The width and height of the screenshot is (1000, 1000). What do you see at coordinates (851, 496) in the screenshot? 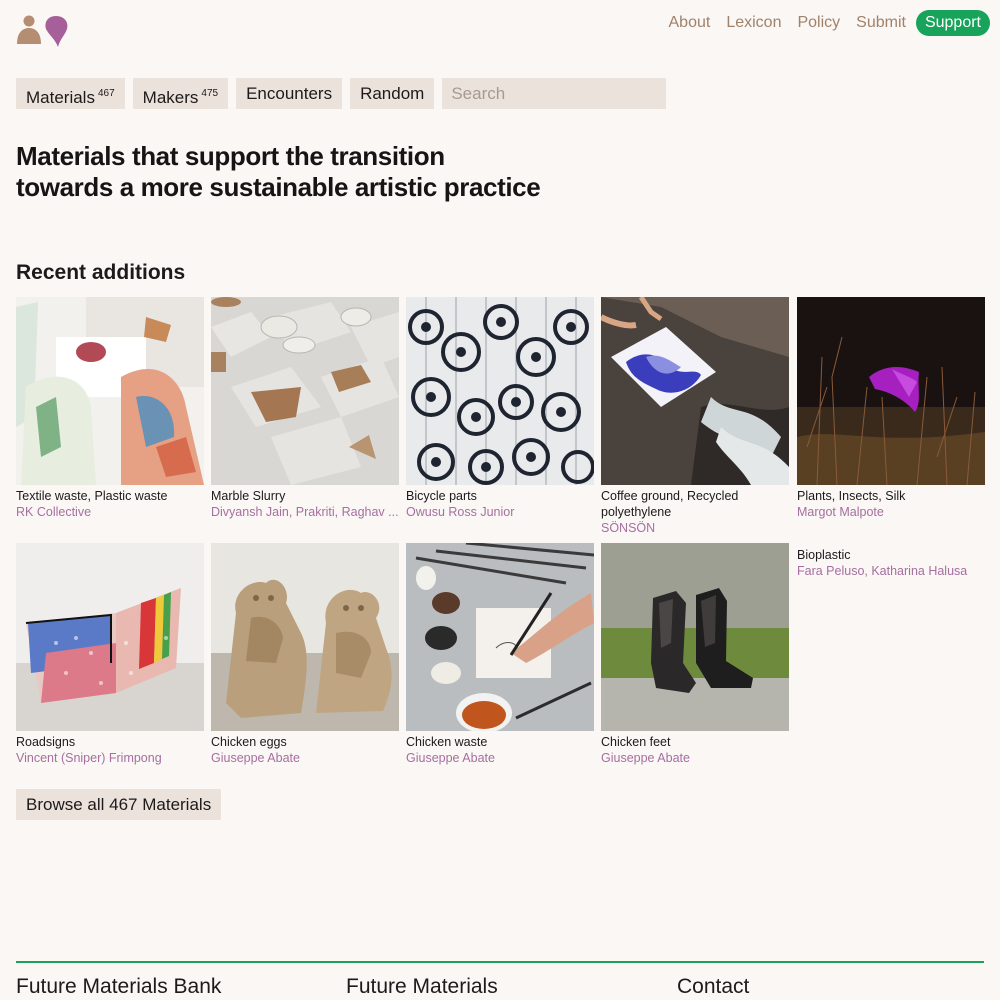
I see `material-title: Plants, Insects, Silk` at bounding box center [851, 496].